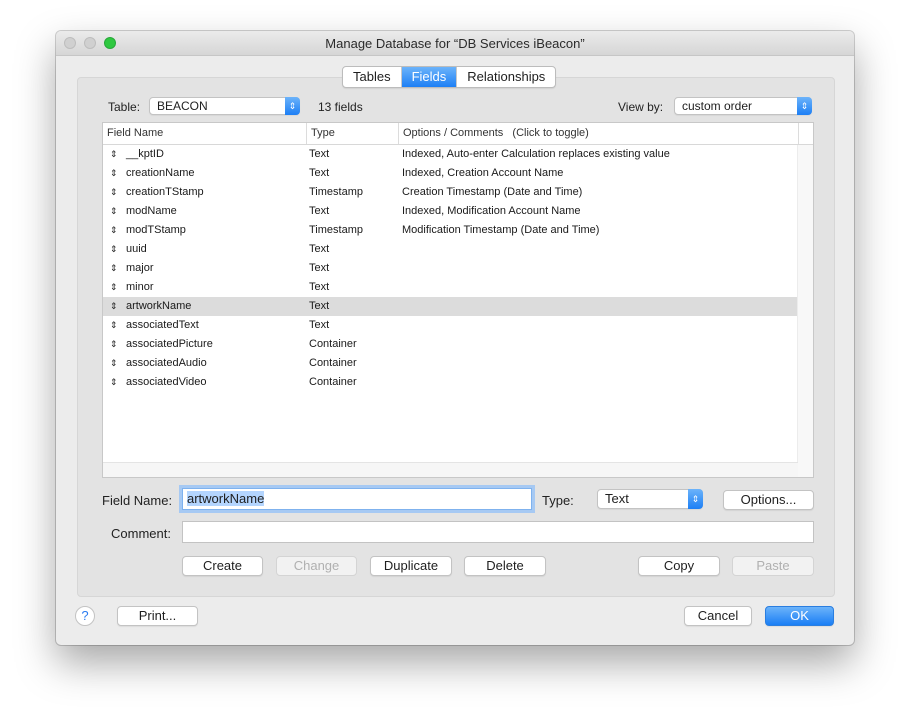 This screenshot has height=726, width=910. Describe the element at coordinates (650, 499) in the screenshot. I see `type-select: Text ⇕` at that location.